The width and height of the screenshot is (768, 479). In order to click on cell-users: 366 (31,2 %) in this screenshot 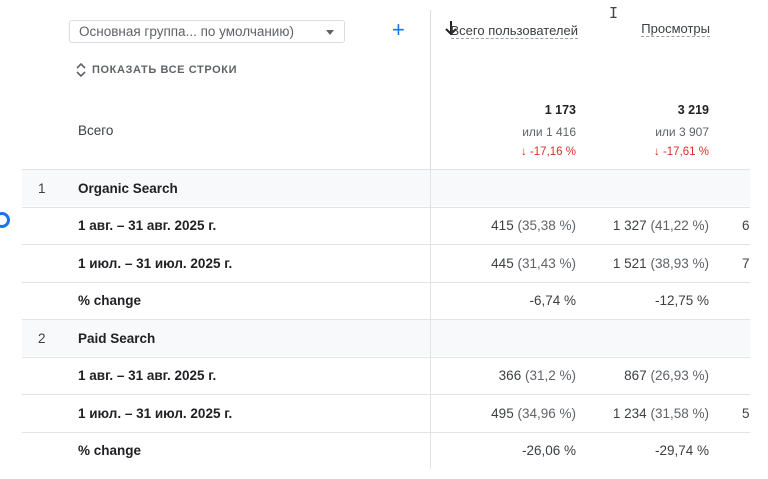, I will do `click(537, 375)`.